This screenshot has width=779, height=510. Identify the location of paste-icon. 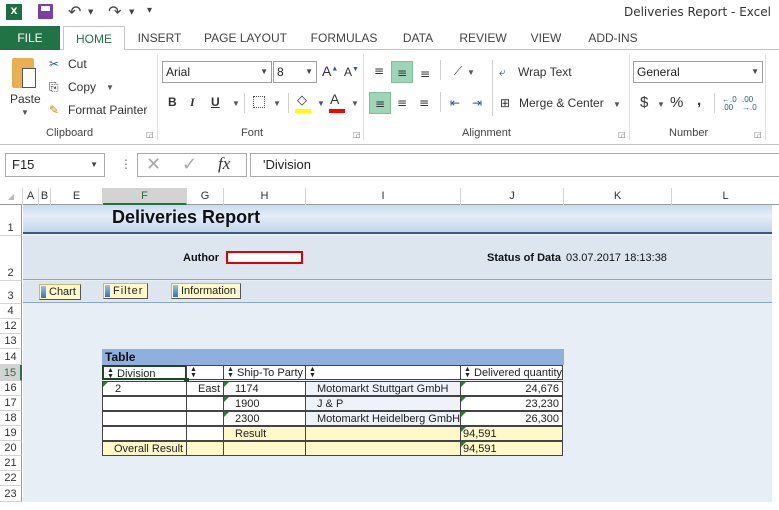
(24, 73).